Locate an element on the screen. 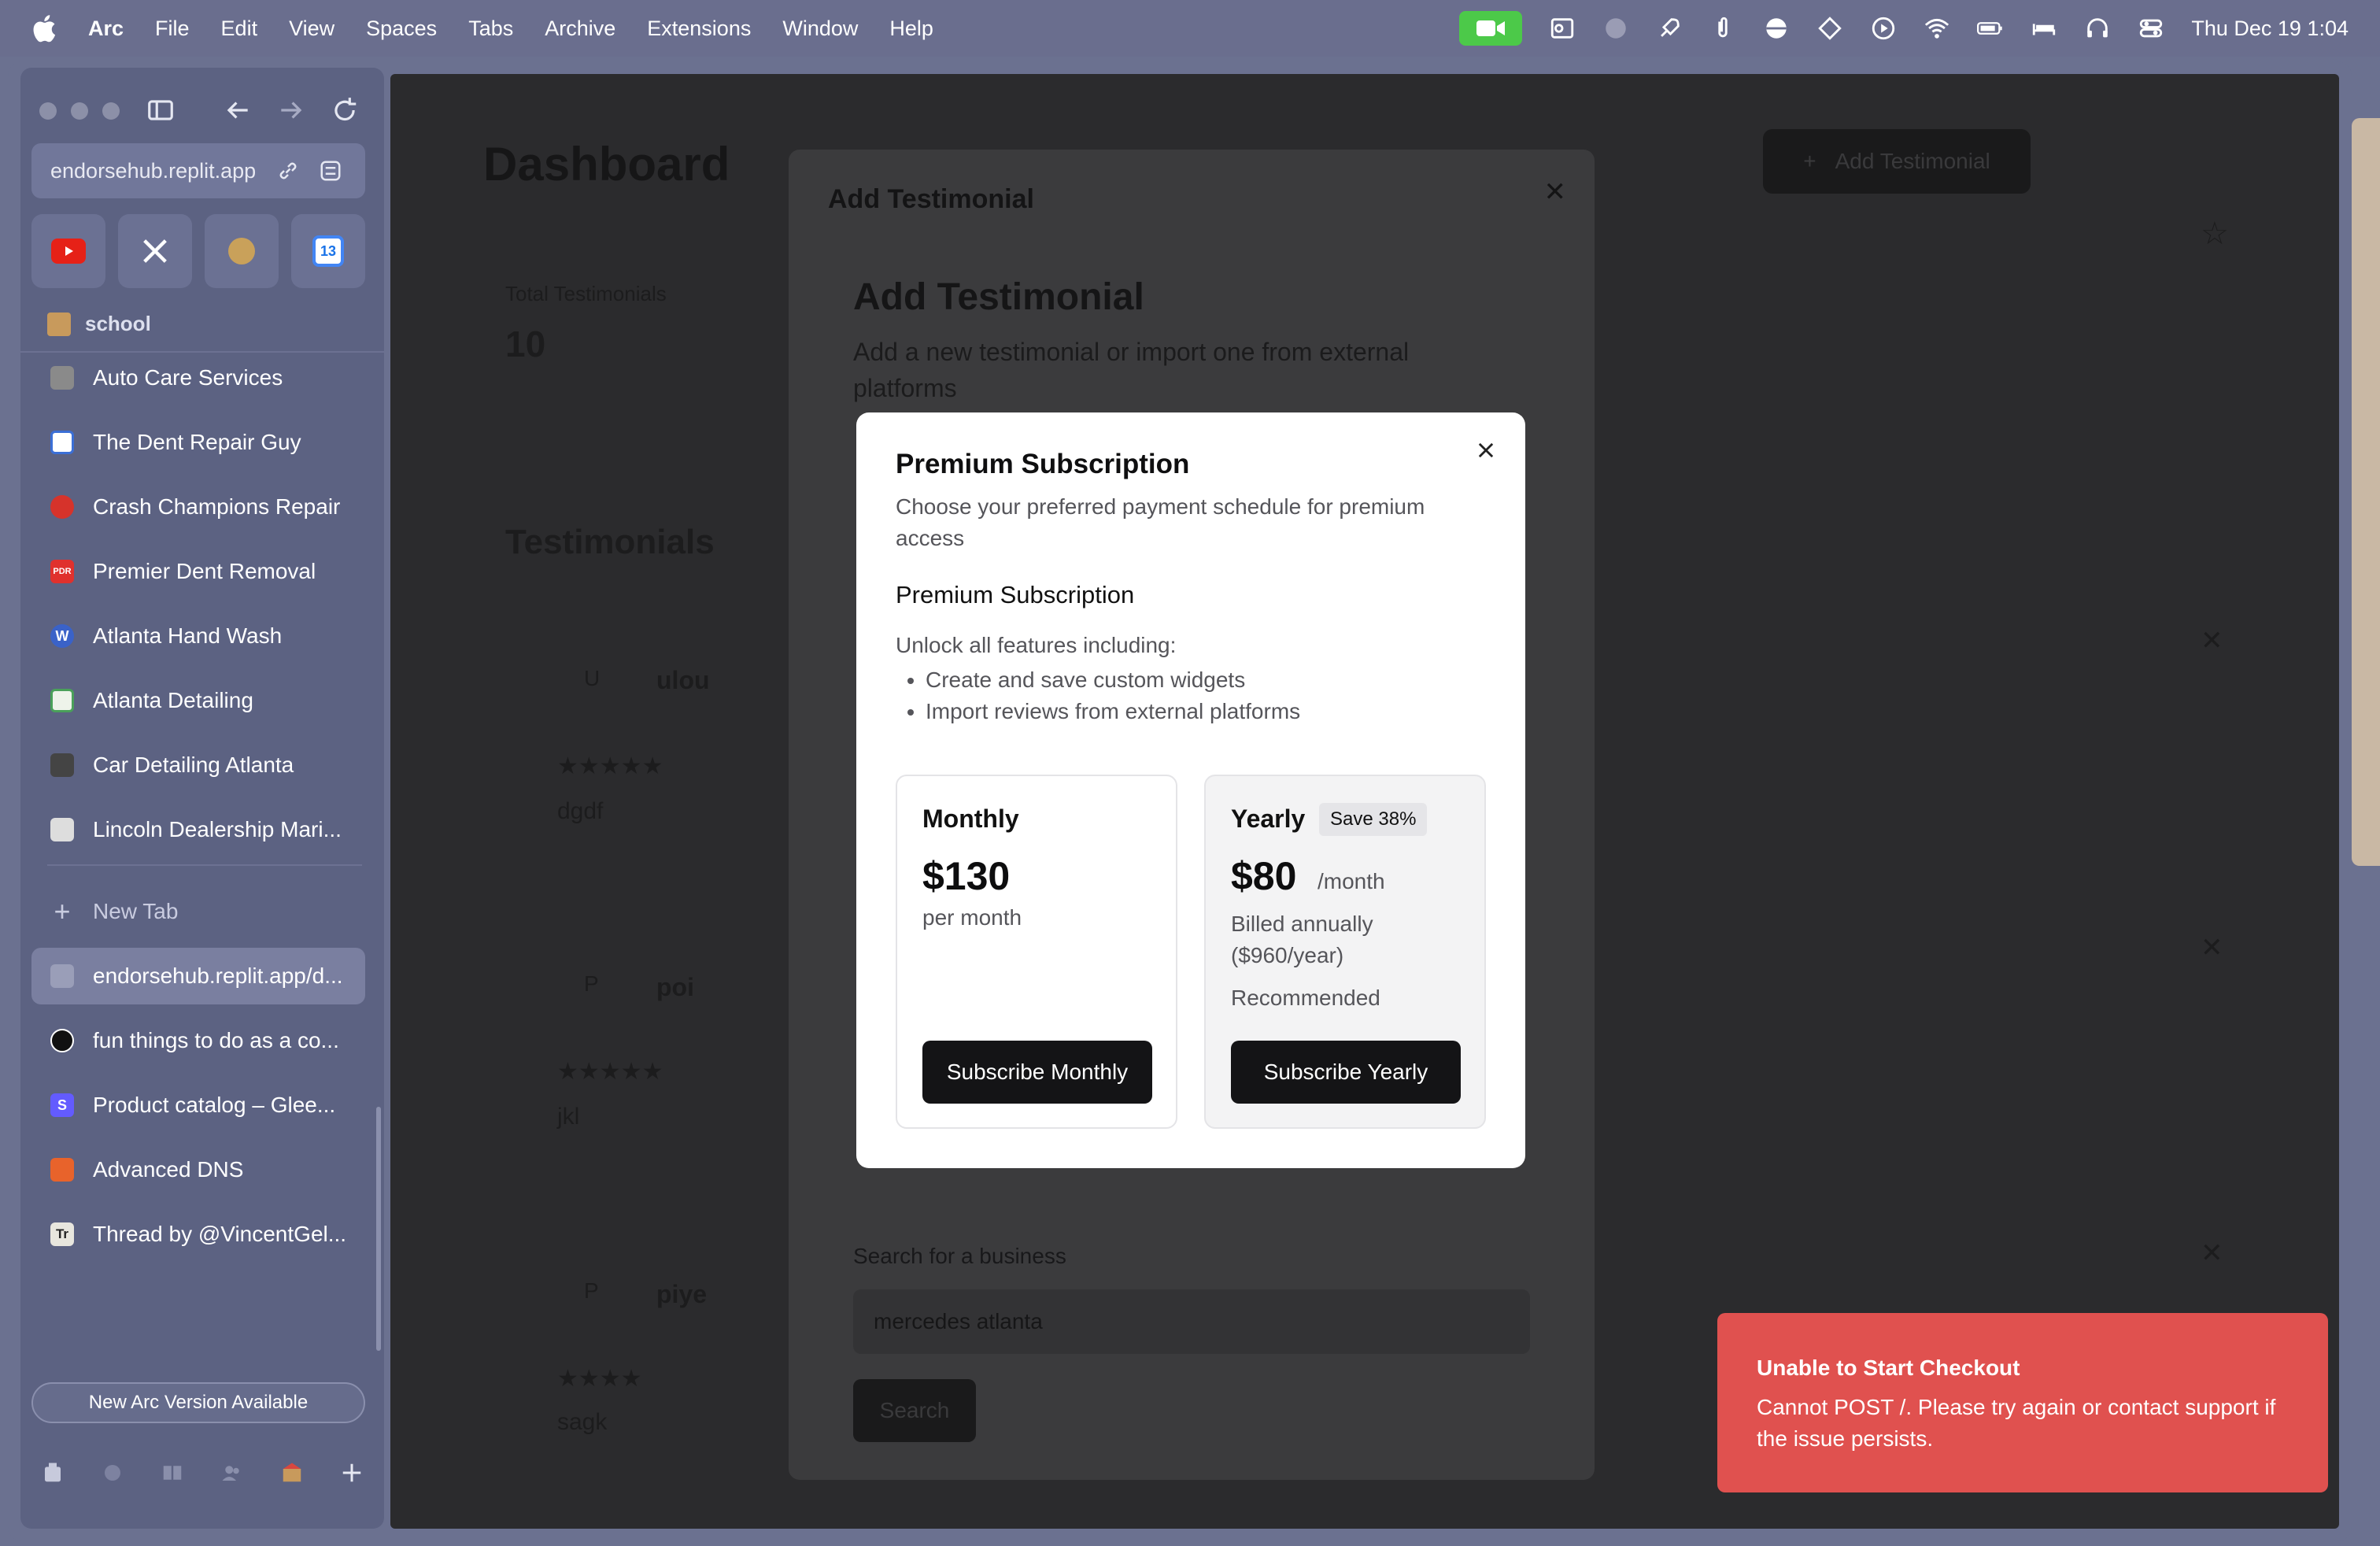 This screenshot has width=2380, height=1546. bed-icon is located at coordinates (2044, 28).